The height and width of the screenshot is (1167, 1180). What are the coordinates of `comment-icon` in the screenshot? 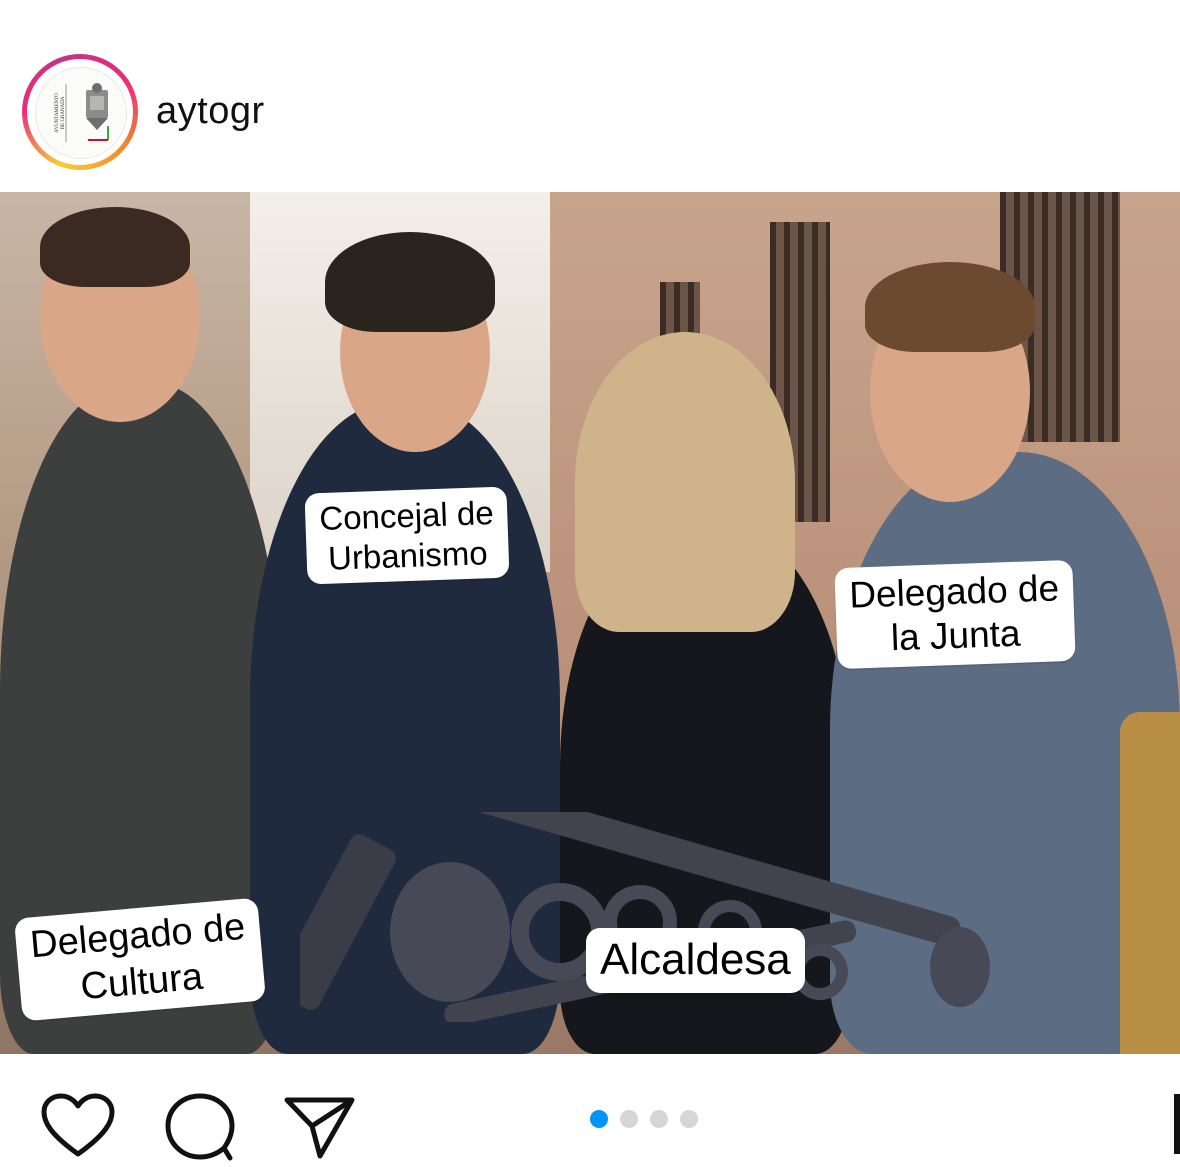 It's located at (200, 1127).